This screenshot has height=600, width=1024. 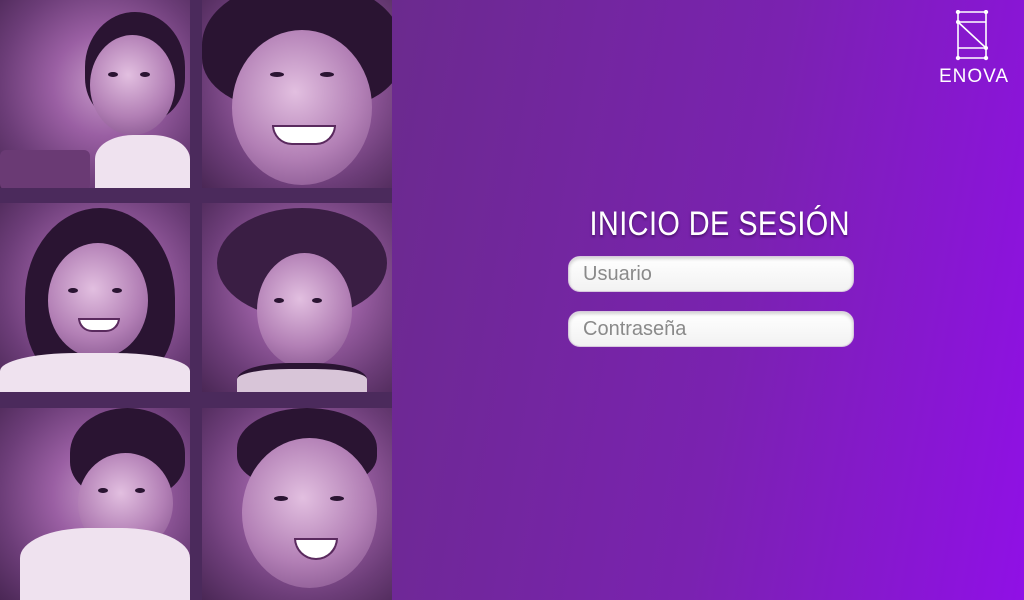 I want to click on photo-smiling-girl, so click(x=297, y=94).